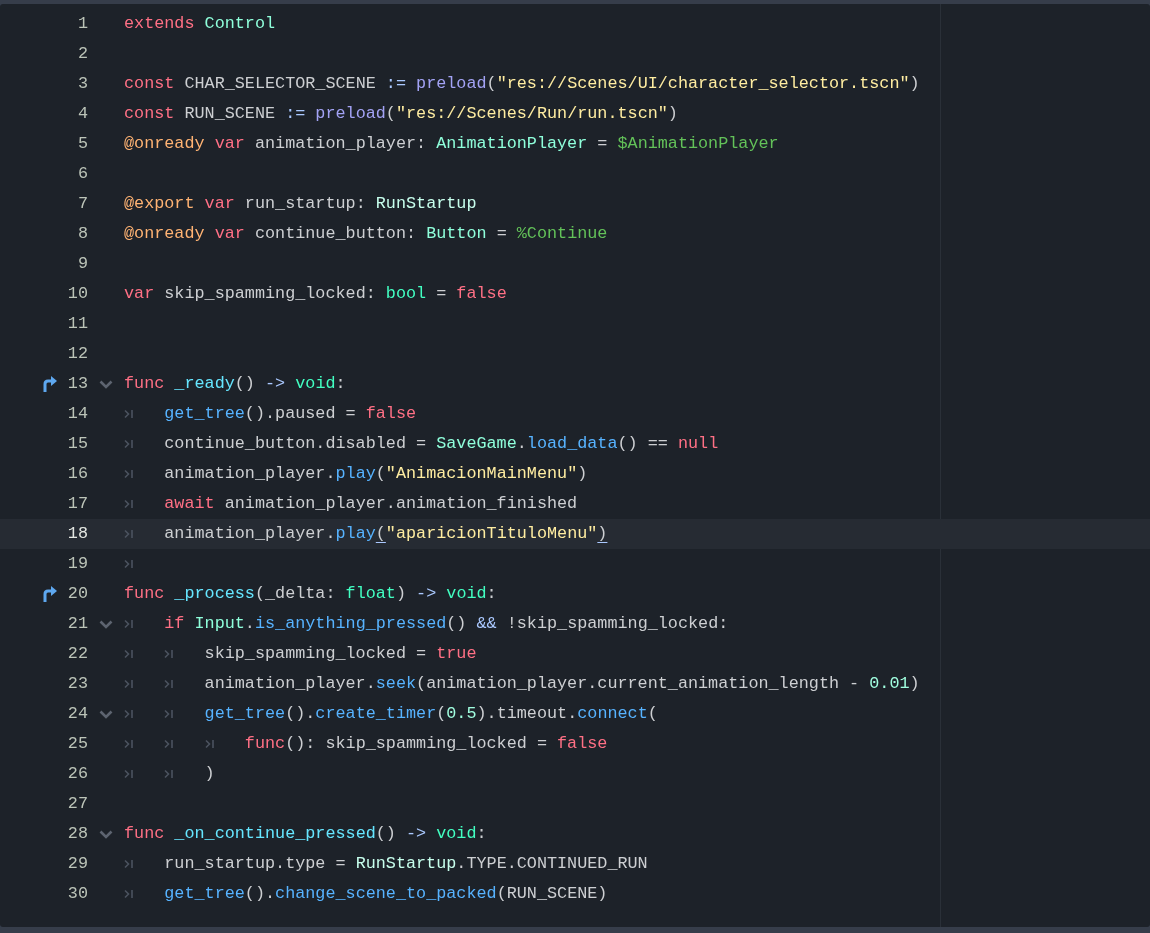  I want to click on line-number: 30, so click(77, 894).